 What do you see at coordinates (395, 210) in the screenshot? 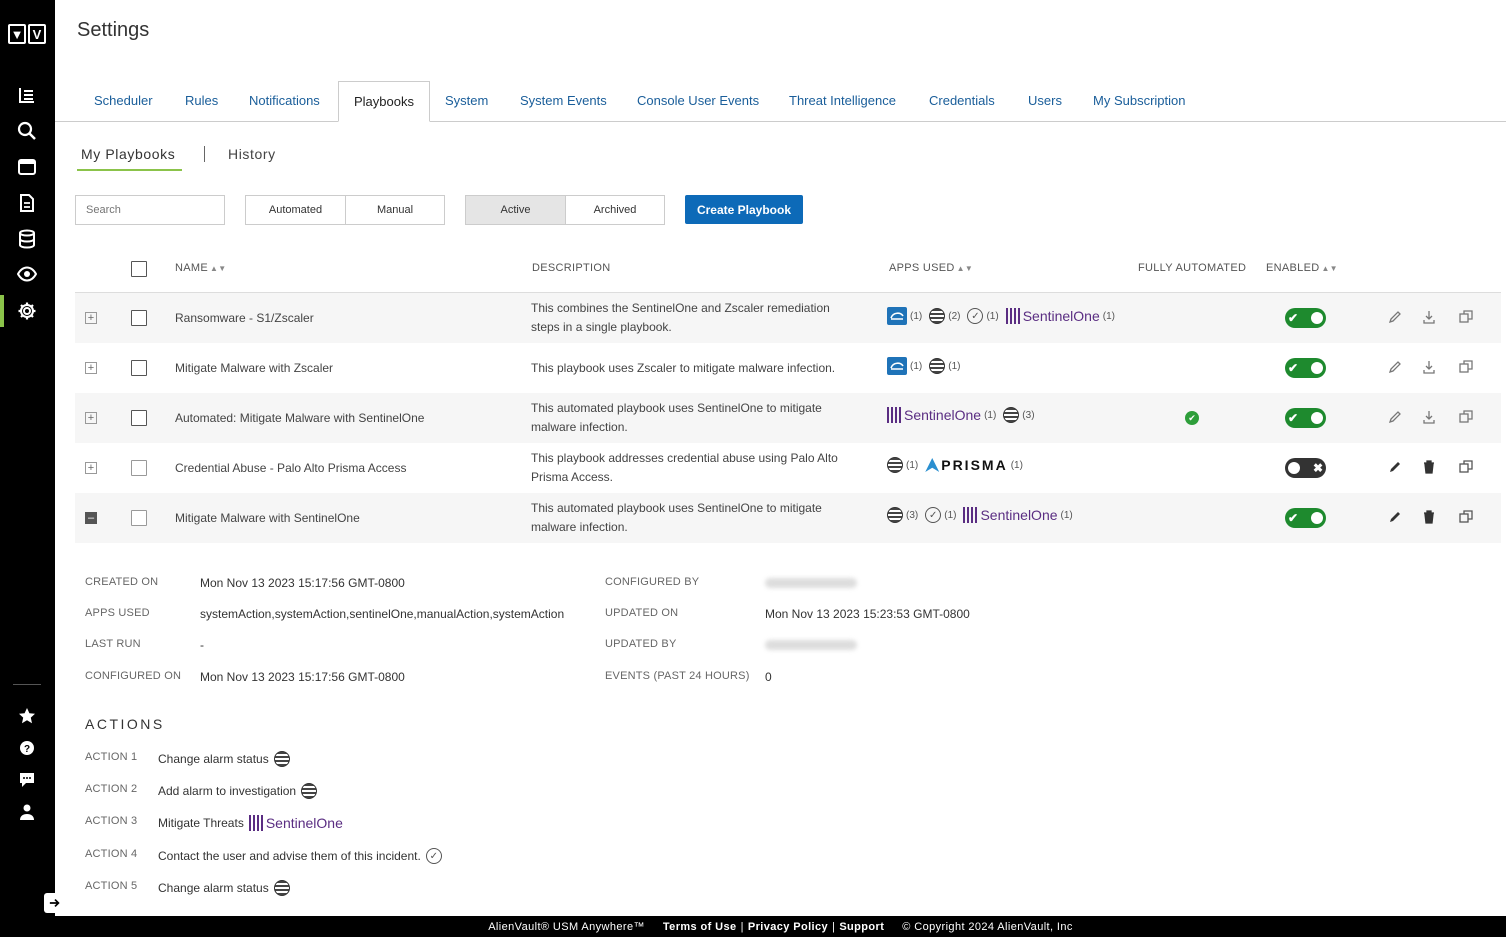
I see `filter-manual-button: Manual` at bounding box center [395, 210].